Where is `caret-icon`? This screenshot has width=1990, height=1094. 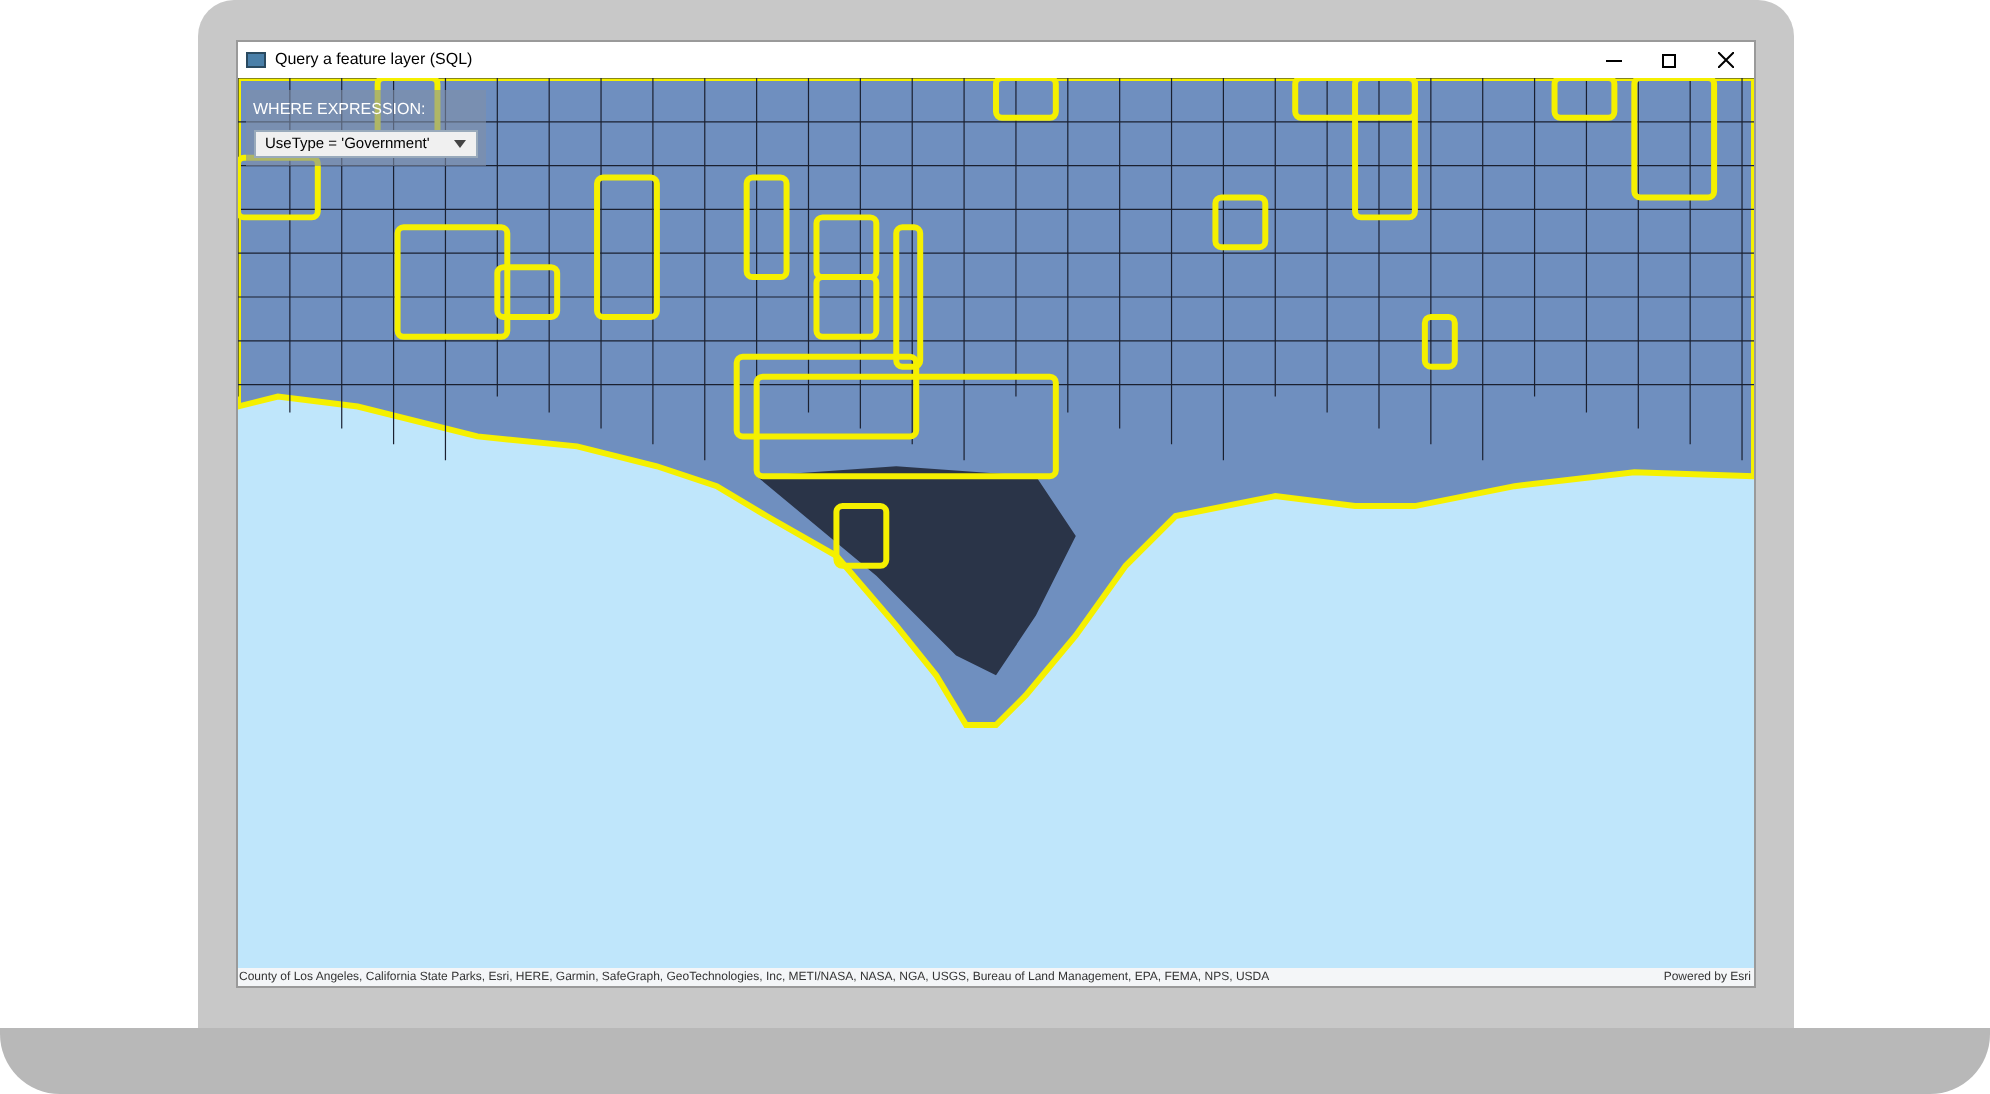
caret-icon is located at coordinates (459, 144).